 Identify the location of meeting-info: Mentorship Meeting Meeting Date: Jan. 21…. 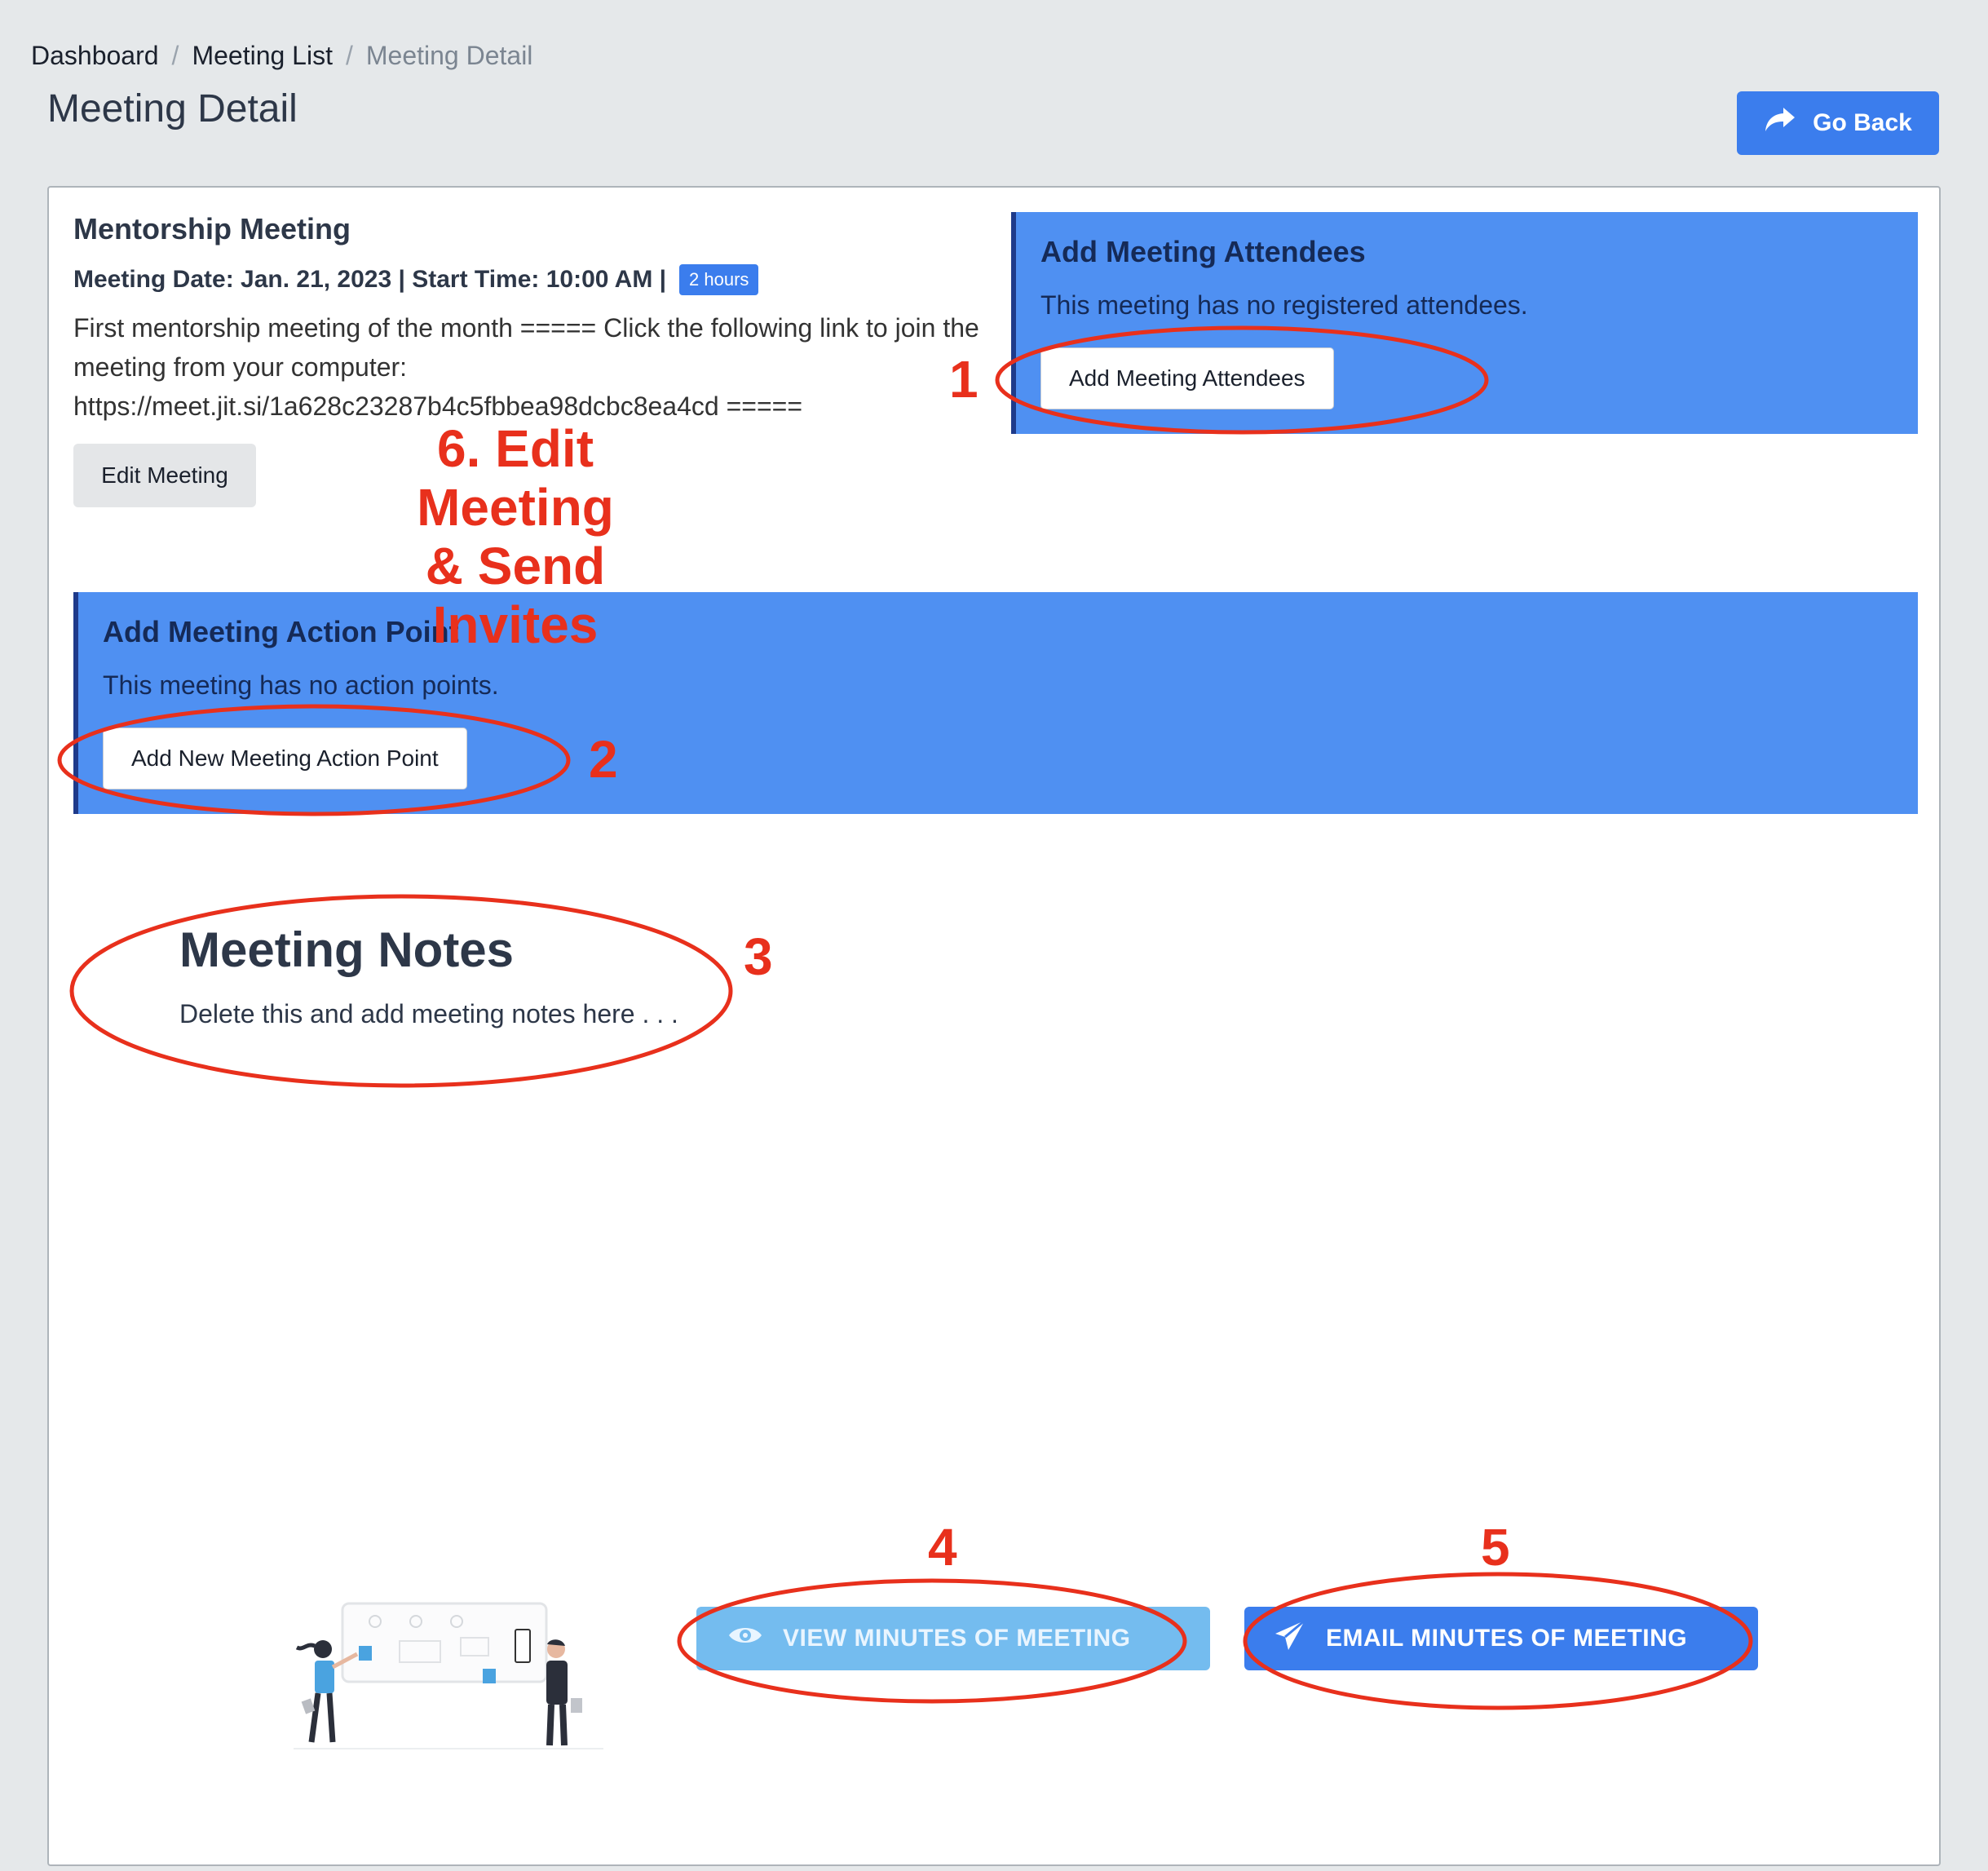
(530, 319).